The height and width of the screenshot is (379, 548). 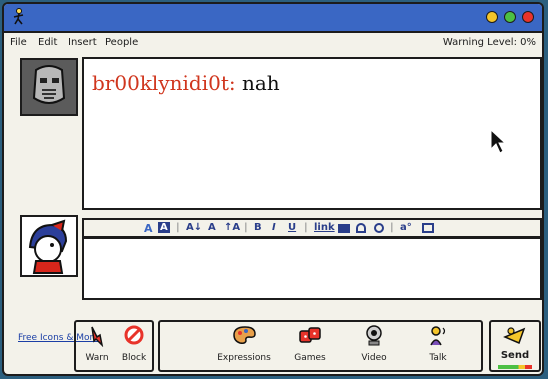 I want to click on my-avatar, so click(x=49, y=246).